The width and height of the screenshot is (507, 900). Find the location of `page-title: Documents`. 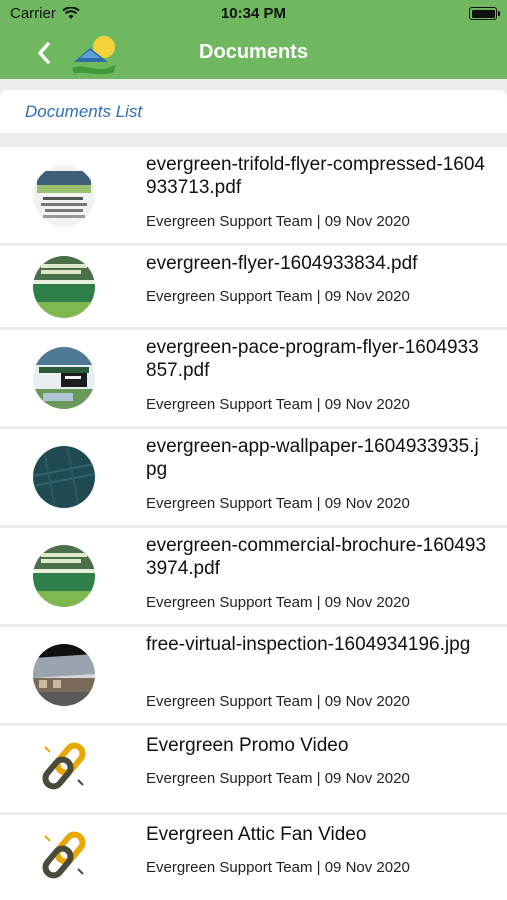

page-title: Documents is located at coordinates (253, 52).